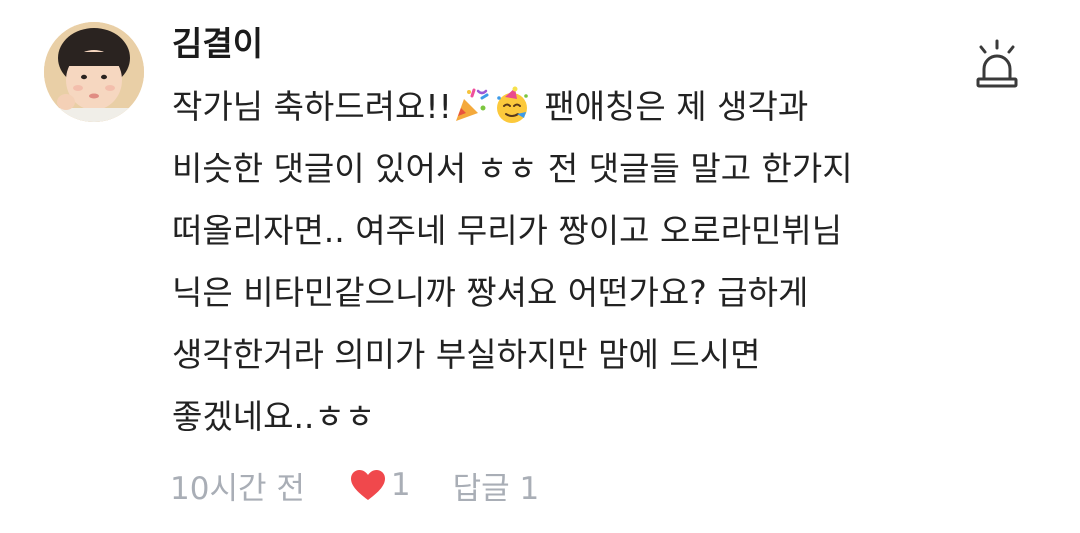  I want to click on comment-line: 닉은 비타민같으니까 짱셔요 어떤가요? 급하게, so click(490, 292).